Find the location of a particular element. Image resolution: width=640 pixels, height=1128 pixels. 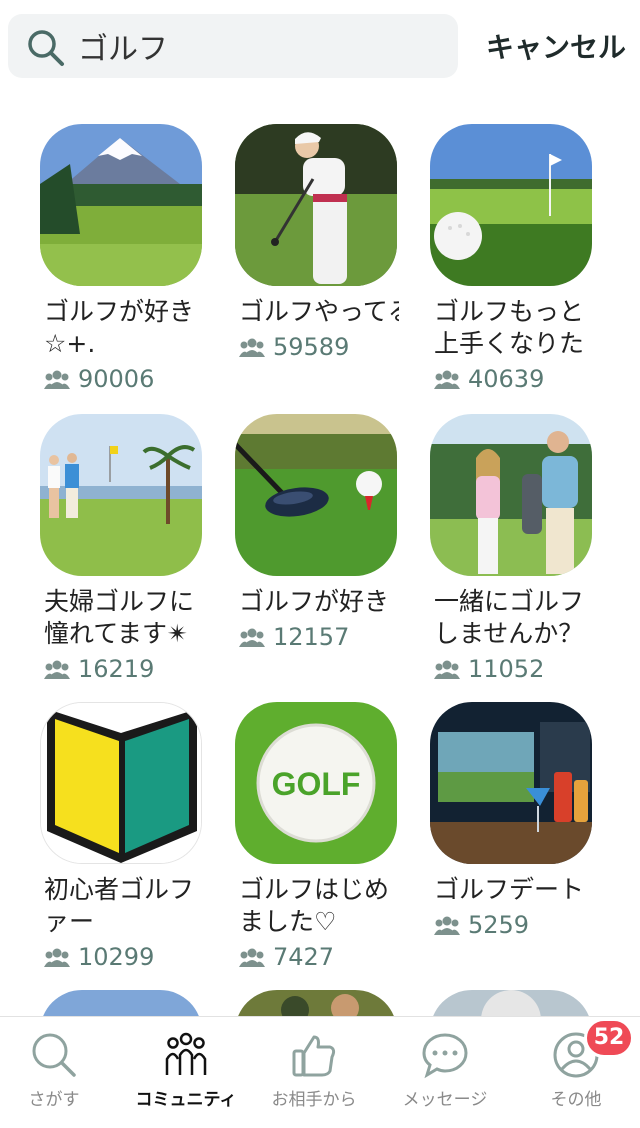

community-card: 初心者ゴルファー 10299 is located at coordinates (125, 844).